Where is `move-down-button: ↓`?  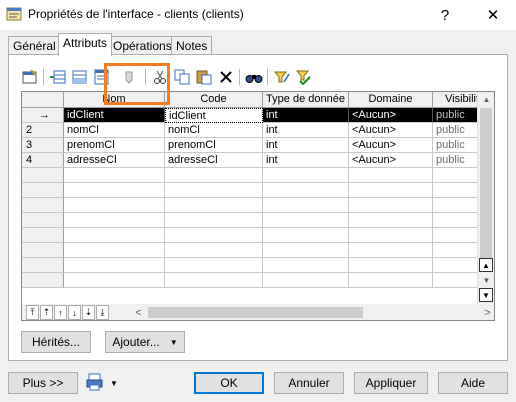
move-down-button: ↓ is located at coordinates (74, 312).